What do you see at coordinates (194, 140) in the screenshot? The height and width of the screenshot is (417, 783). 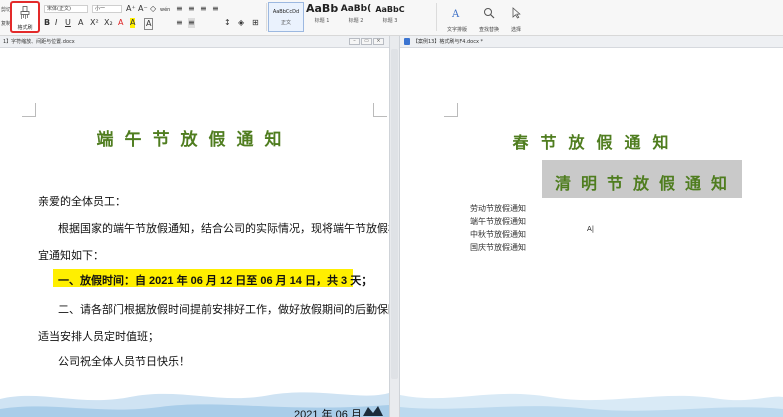 I see `doc-heading: 端午节放假通知` at bounding box center [194, 140].